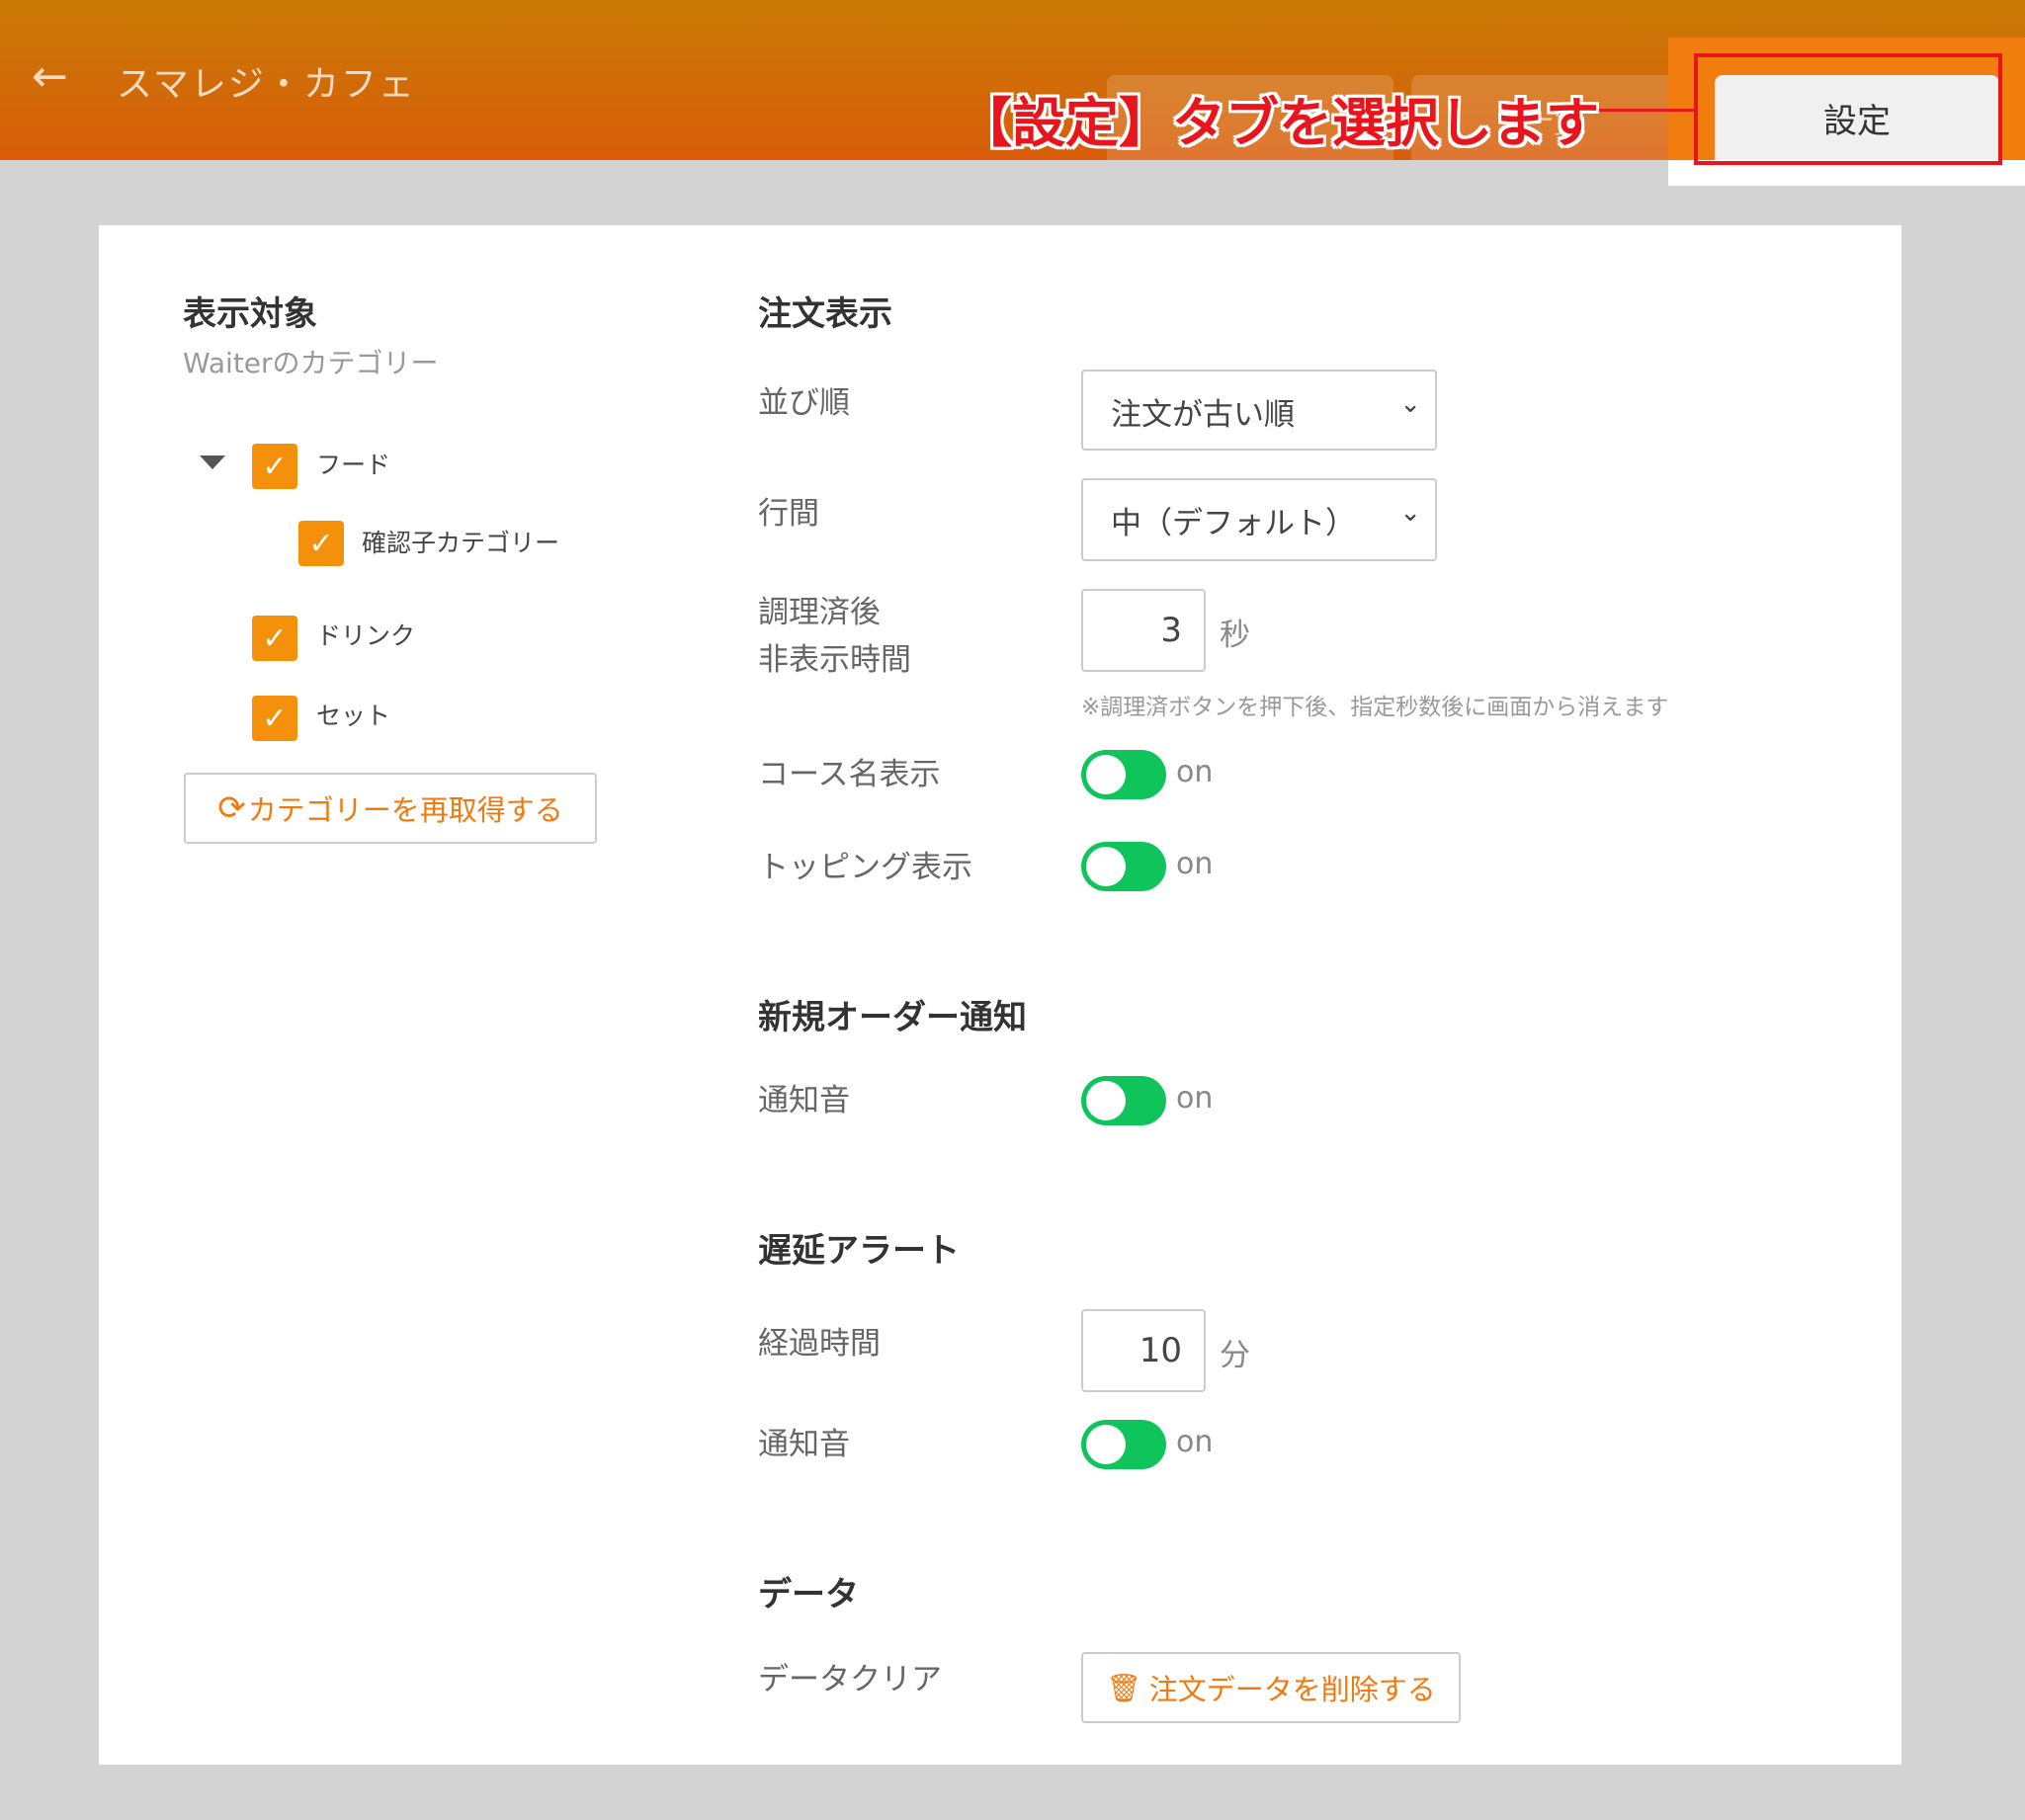 The height and width of the screenshot is (1820, 2025). What do you see at coordinates (311, 363) in the screenshot?
I see `categories-subheading: Waiterのカテゴリー` at bounding box center [311, 363].